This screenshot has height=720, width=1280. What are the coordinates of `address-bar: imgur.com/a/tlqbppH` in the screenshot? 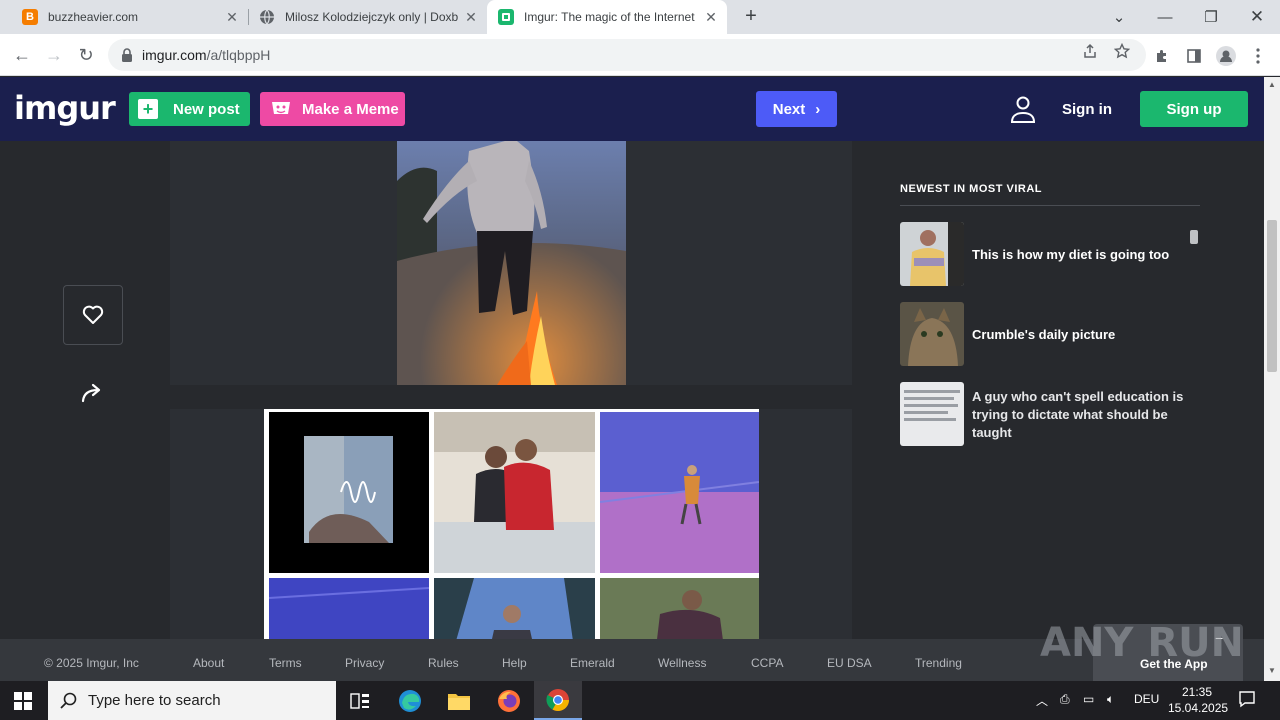 It's located at (627, 55).